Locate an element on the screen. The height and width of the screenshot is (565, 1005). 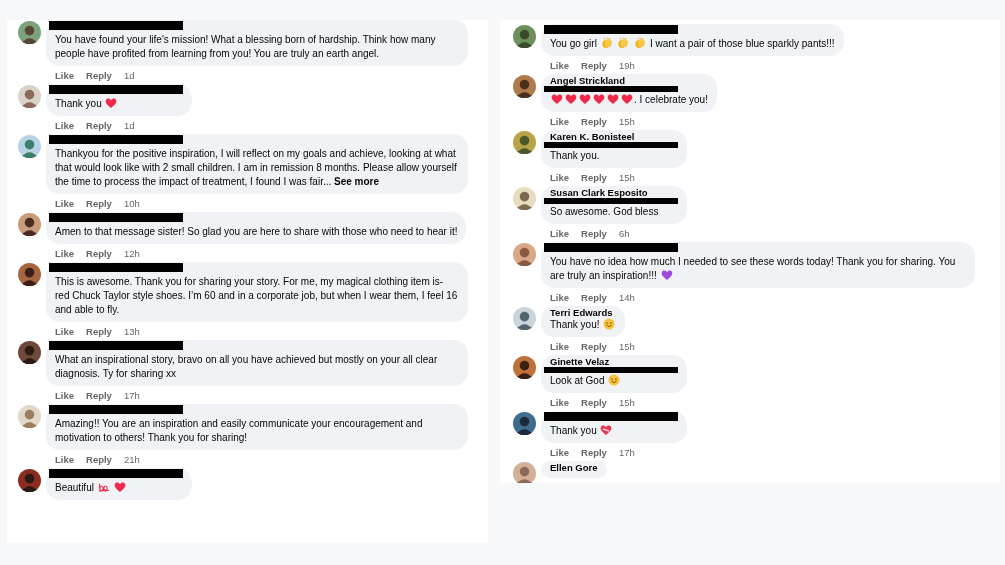
comment-time: 12h is located at coordinates (131, 254).